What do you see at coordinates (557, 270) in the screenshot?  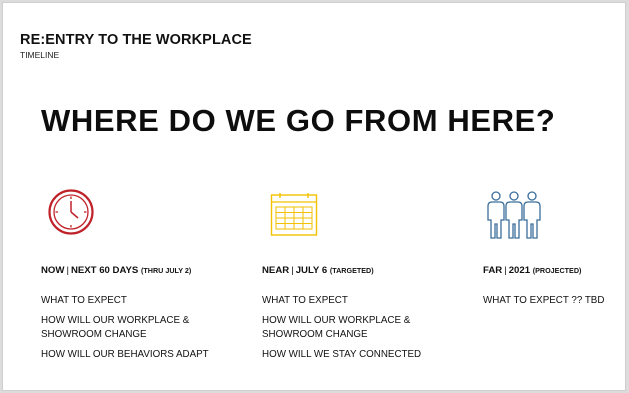 I see `phase-note: (PROJECTED)` at bounding box center [557, 270].